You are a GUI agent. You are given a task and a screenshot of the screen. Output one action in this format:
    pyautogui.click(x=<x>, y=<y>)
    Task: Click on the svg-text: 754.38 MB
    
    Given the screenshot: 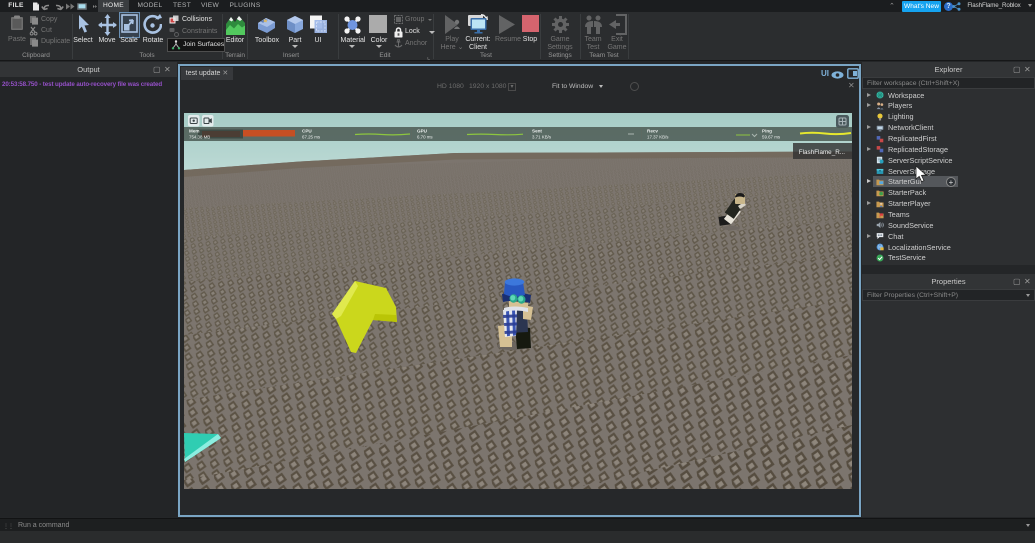 What is the action you would take?
    pyautogui.click(x=199, y=137)
    